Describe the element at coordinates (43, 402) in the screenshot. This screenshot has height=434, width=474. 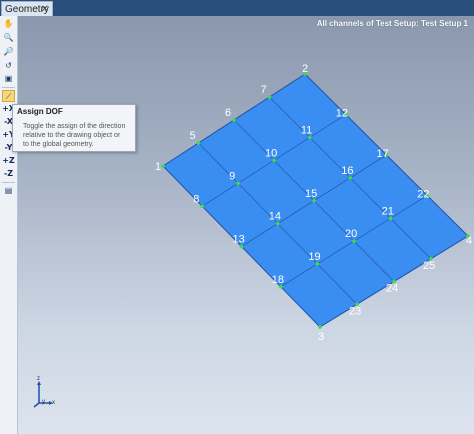
I see `axis-y-label: y` at that location.